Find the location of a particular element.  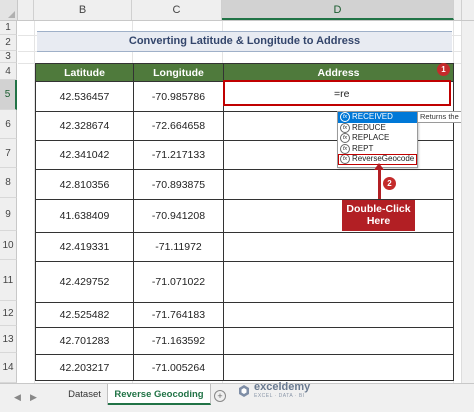

latitude-cell: 41.638409 is located at coordinates (84, 216).